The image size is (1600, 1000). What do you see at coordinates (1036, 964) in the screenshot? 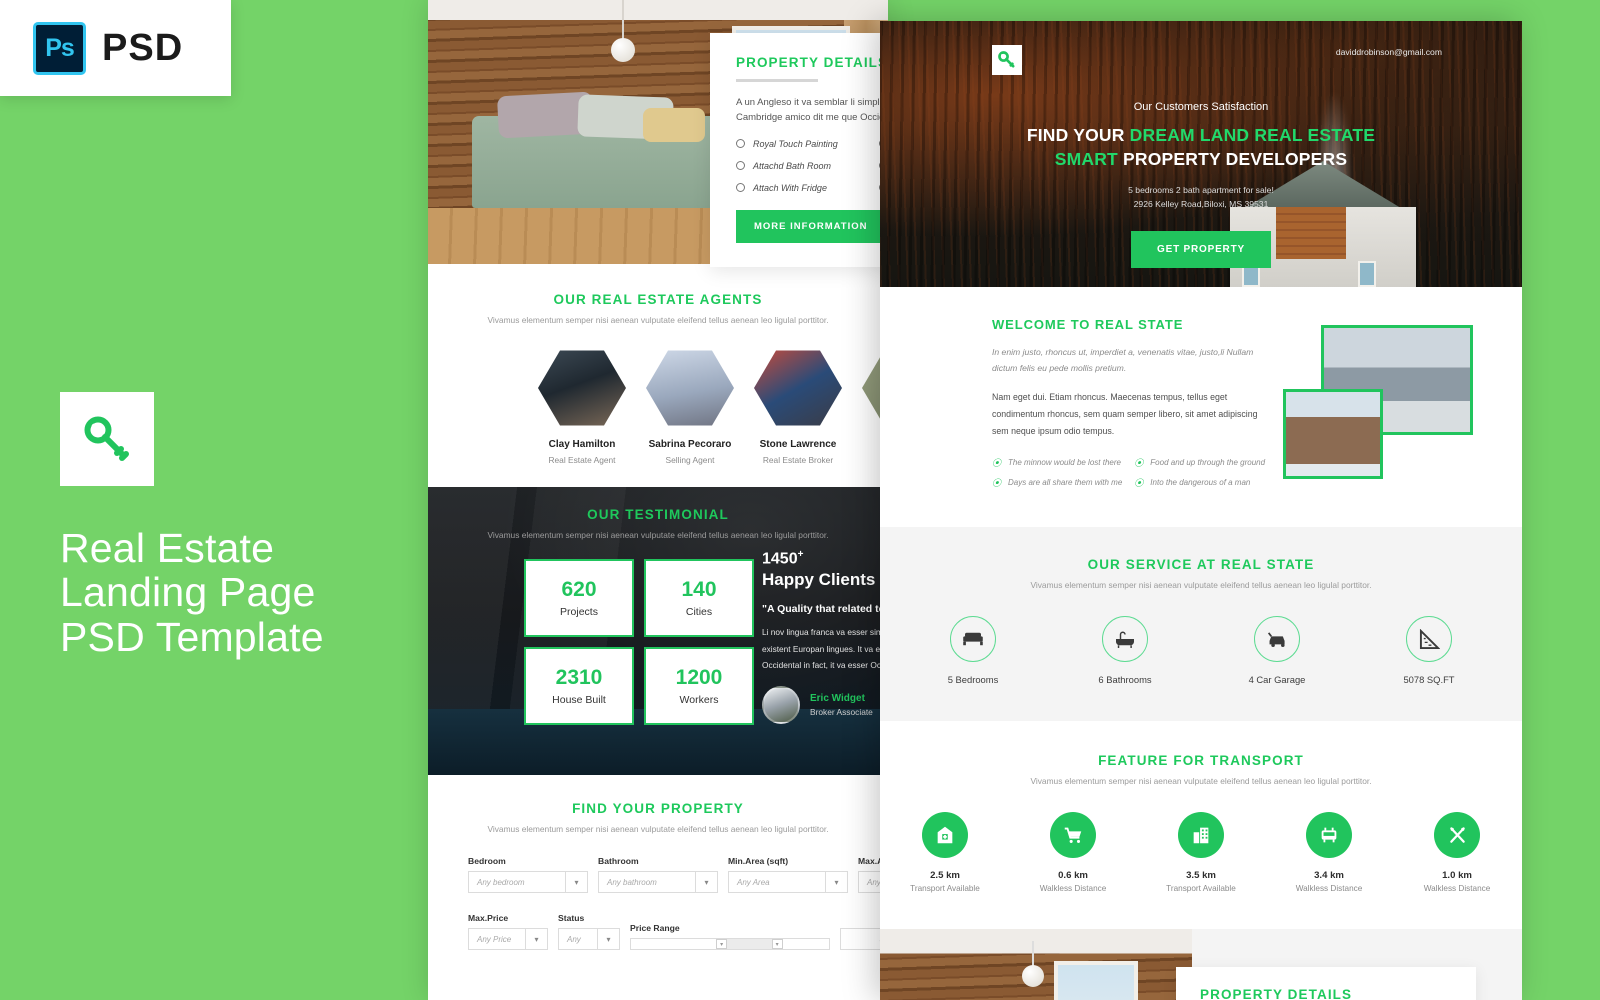
I see `bedroom-photo-bottom` at bounding box center [1036, 964].